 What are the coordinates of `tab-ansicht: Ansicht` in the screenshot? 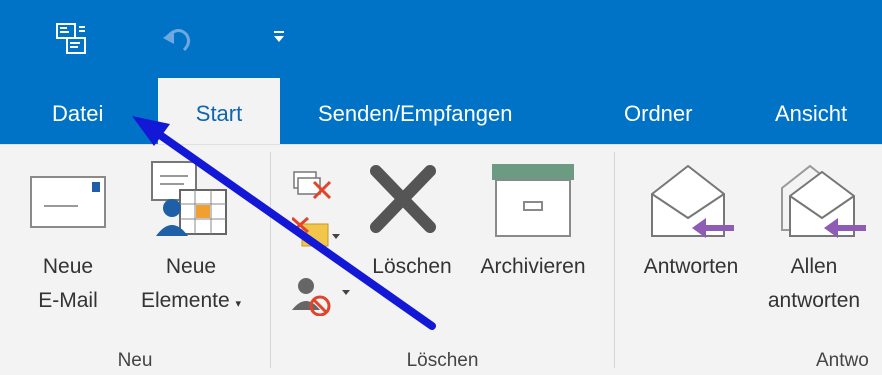 It's located at (811, 111).